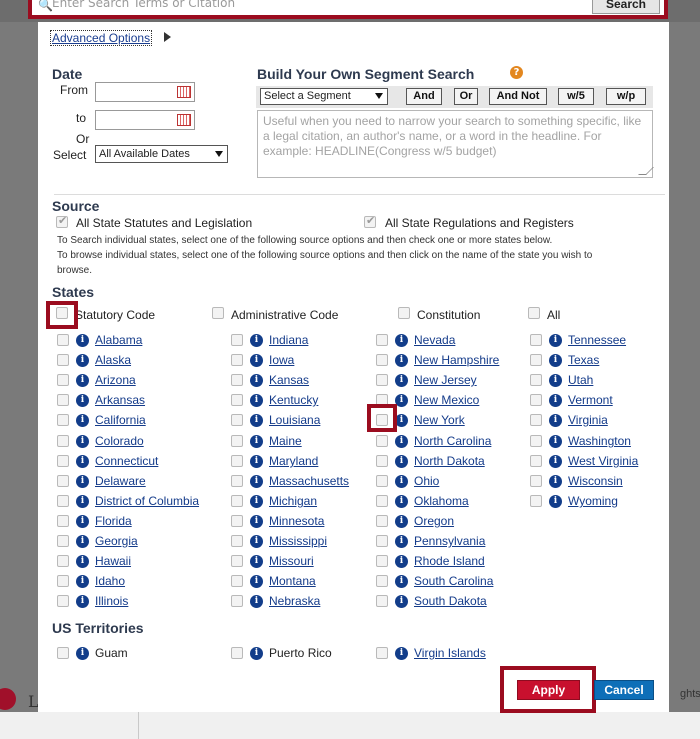 The image size is (700, 739). What do you see at coordinates (218, 313) in the screenshot?
I see `administrative-code-checkbox` at bounding box center [218, 313].